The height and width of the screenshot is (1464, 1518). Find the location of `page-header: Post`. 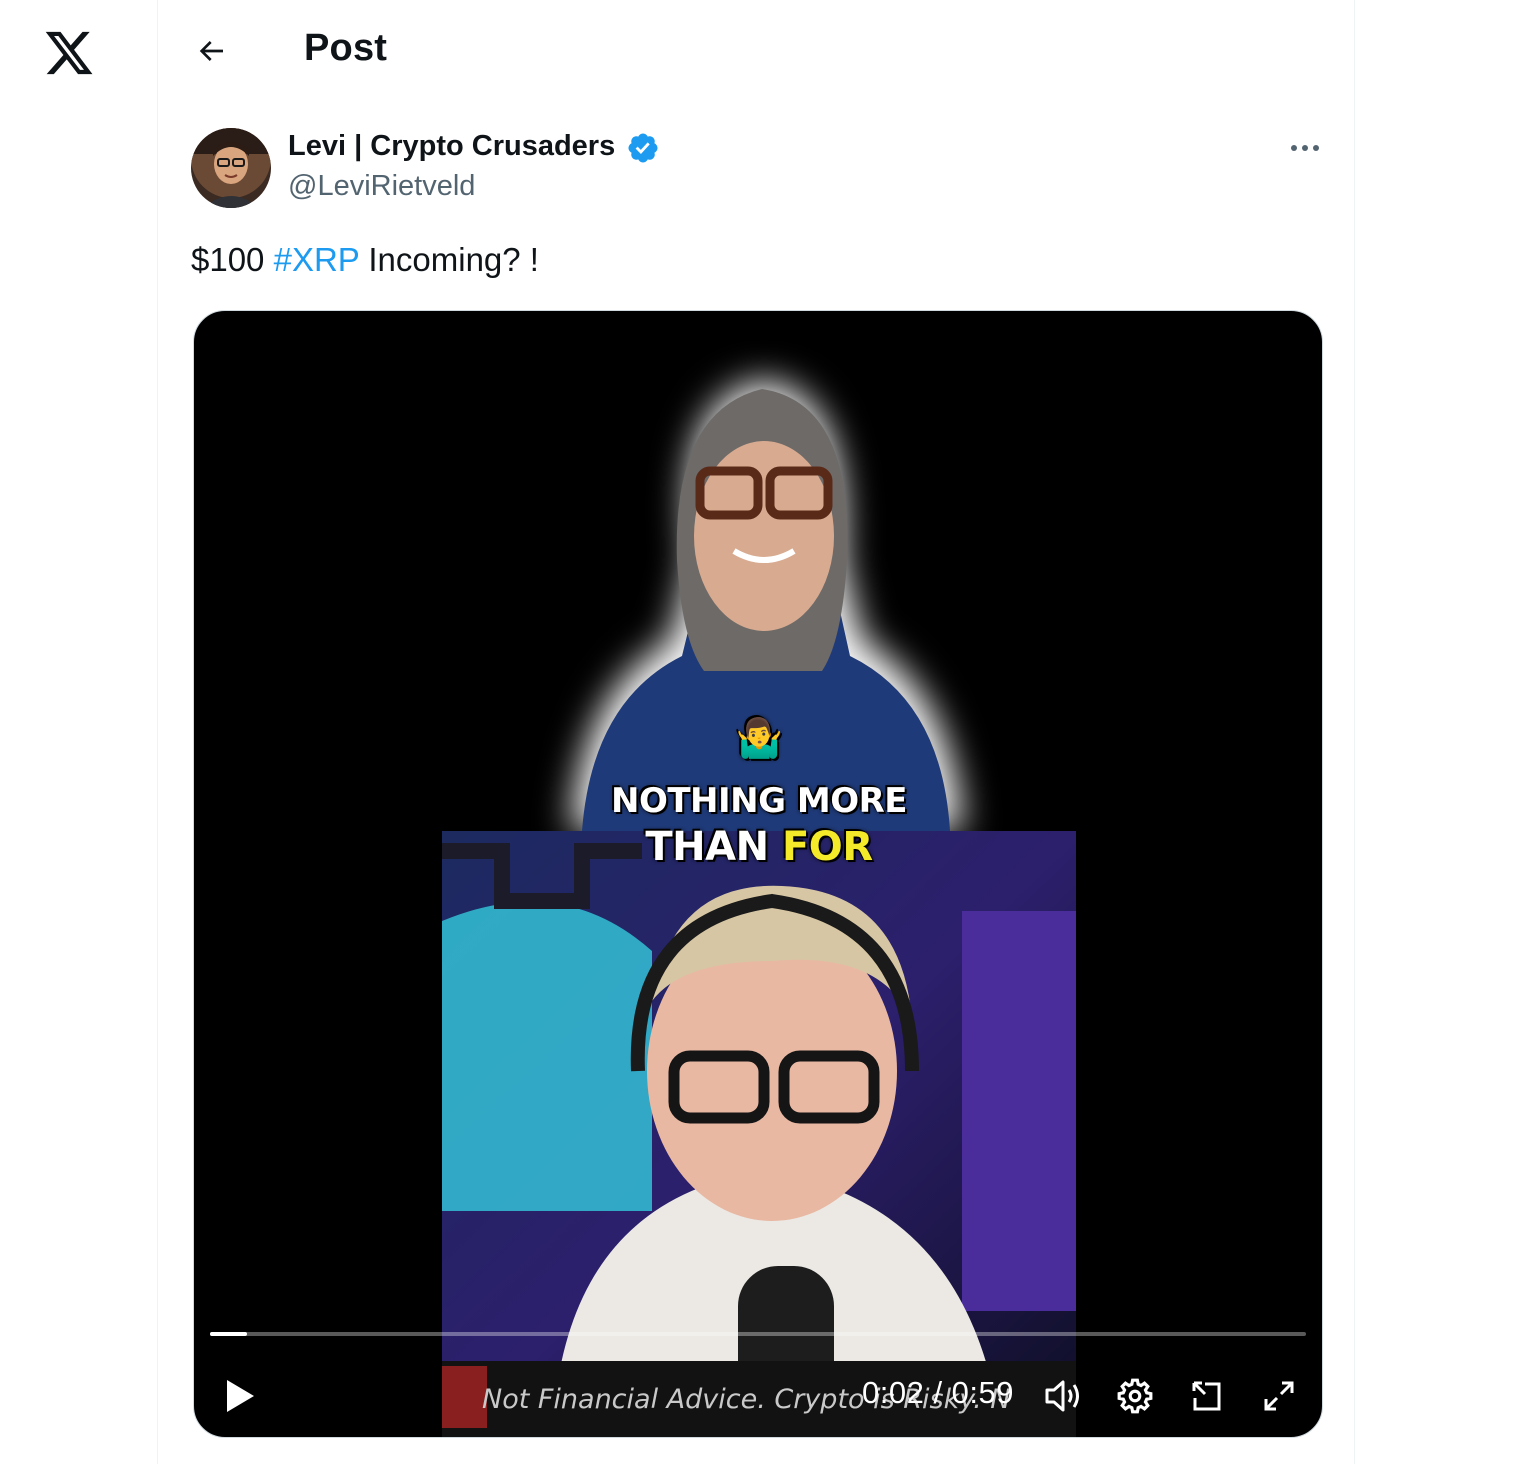

page-header: Post is located at coordinates (756, 50).